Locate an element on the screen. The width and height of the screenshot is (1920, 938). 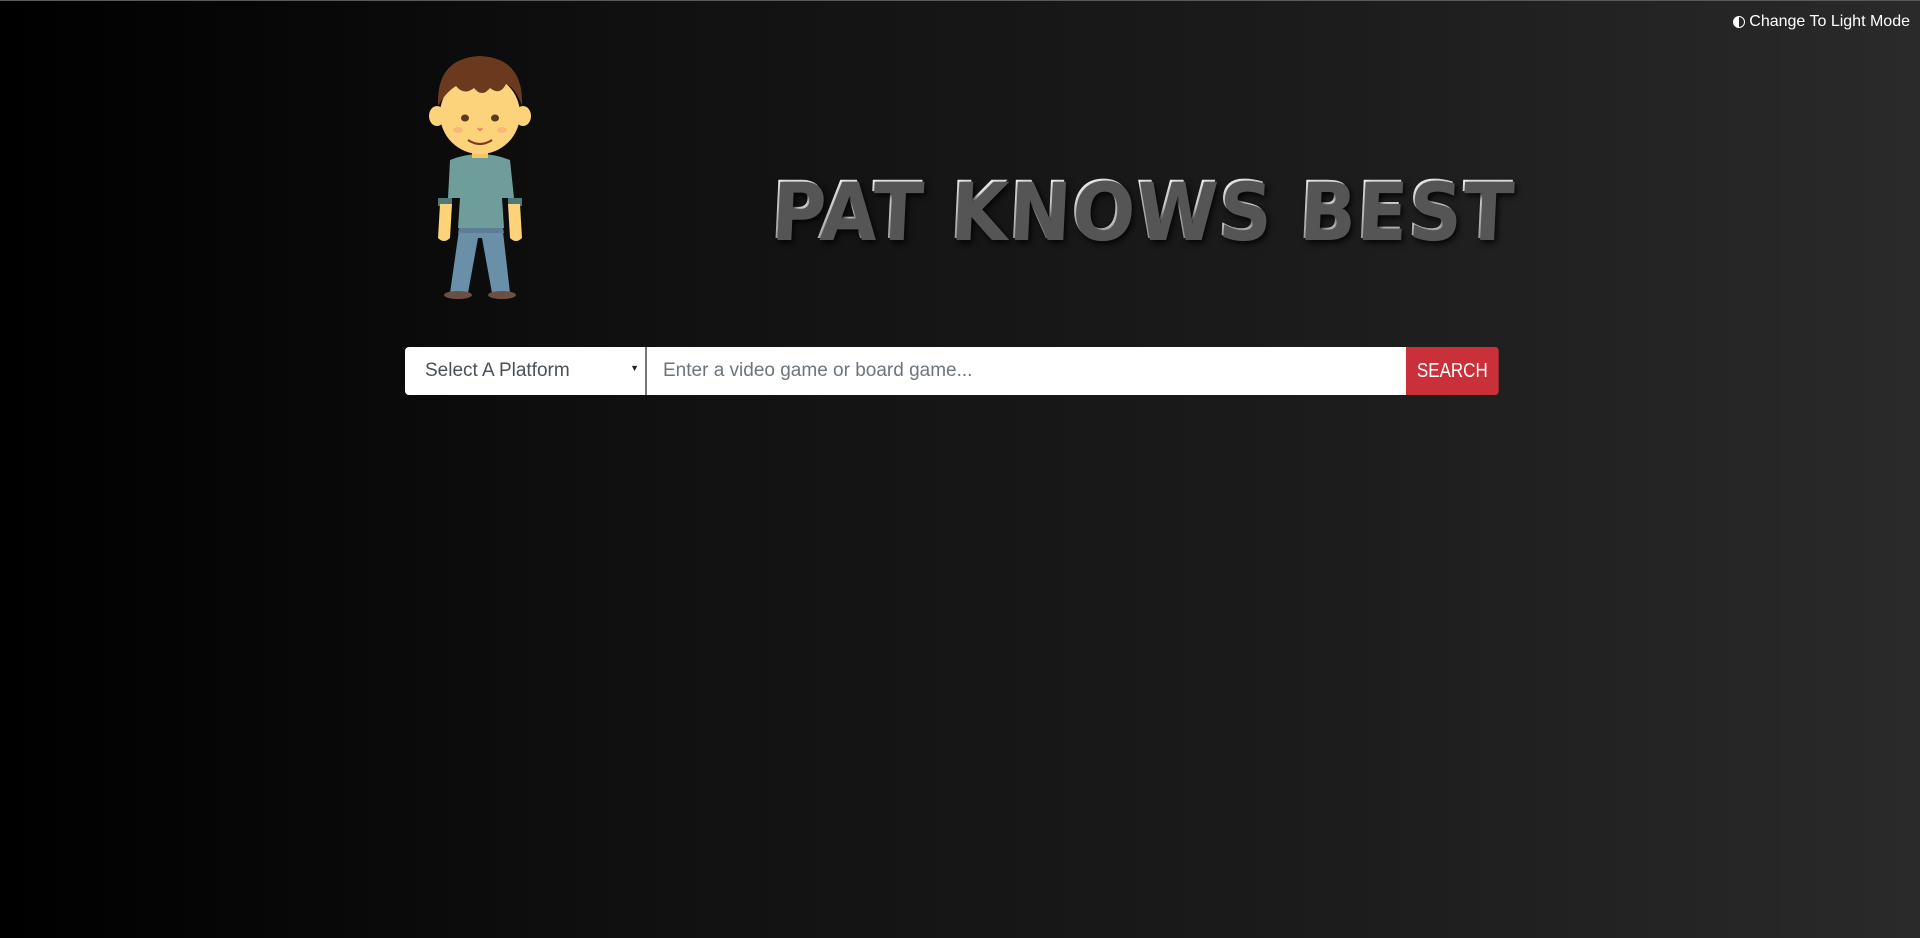
search-button: SEARCH is located at coordinates (1452, 371).